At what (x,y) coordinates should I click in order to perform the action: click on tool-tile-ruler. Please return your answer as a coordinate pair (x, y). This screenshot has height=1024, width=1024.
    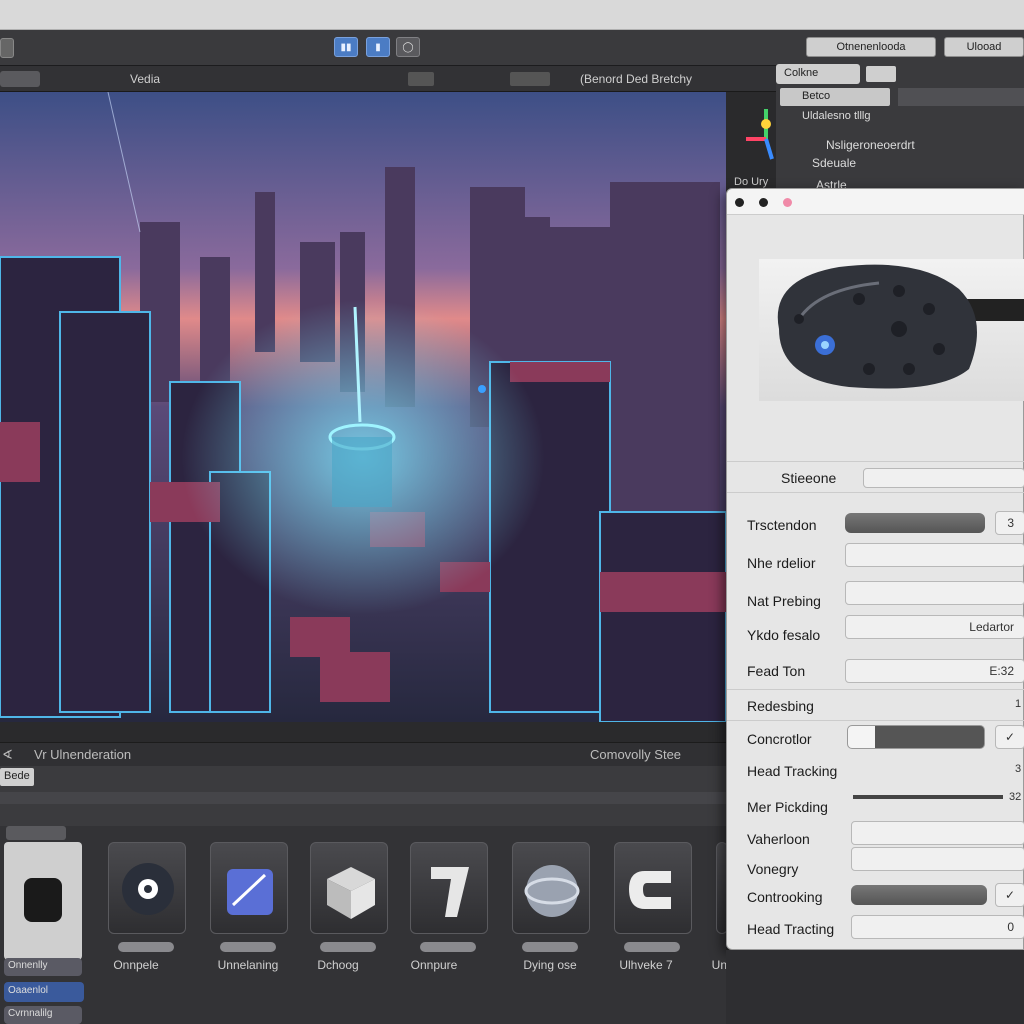
    Looking at the image, I should click on (249, 888).